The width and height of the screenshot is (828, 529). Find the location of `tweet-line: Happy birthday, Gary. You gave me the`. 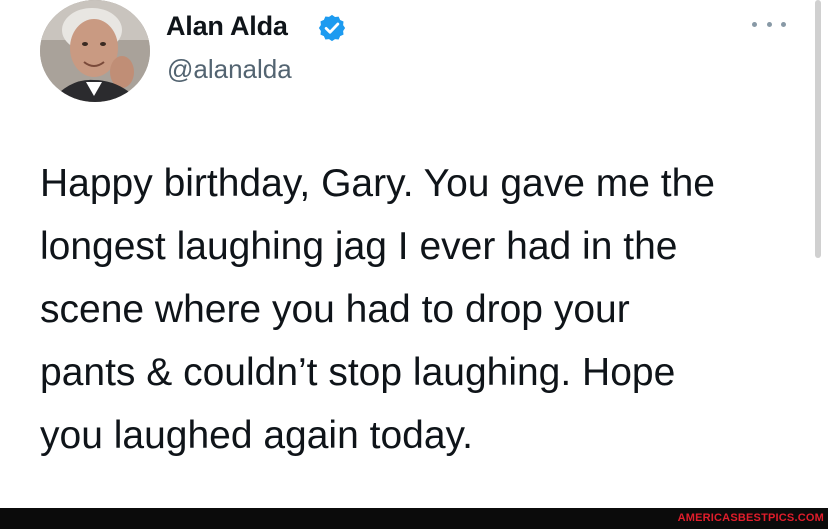

tweet-line: Happy birthday, Gary. You gave me the is located at coordinates (377, 183).